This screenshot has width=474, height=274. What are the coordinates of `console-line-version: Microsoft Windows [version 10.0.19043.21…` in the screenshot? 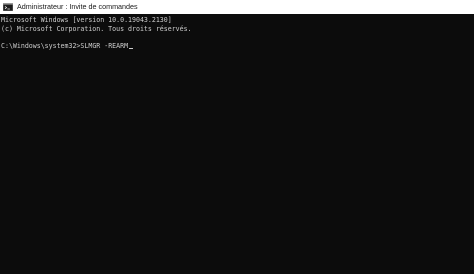 It's located at (86, 20).